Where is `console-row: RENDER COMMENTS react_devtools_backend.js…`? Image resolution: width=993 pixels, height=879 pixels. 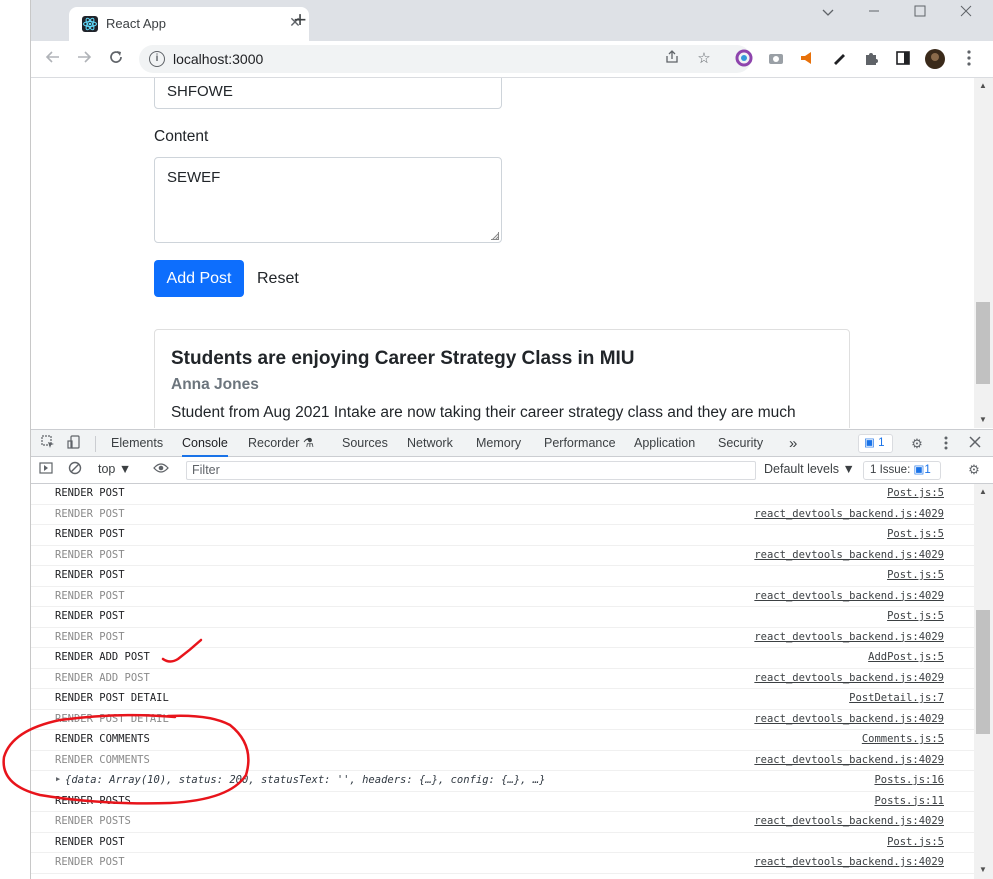 console-row: RENDER COMMENTS react_devtools_backend.js… is located at coordinates (502, 761).